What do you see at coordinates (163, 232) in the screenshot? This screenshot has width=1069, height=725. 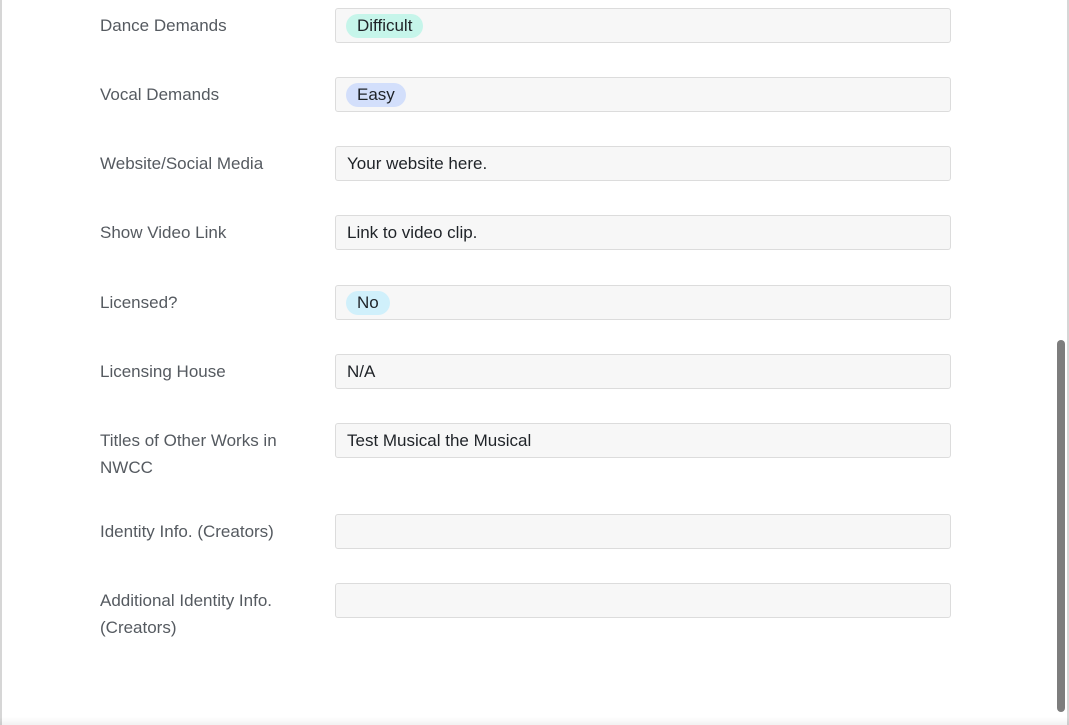 I see `field-label: Show Video Link` at bounding box center [163, 232].